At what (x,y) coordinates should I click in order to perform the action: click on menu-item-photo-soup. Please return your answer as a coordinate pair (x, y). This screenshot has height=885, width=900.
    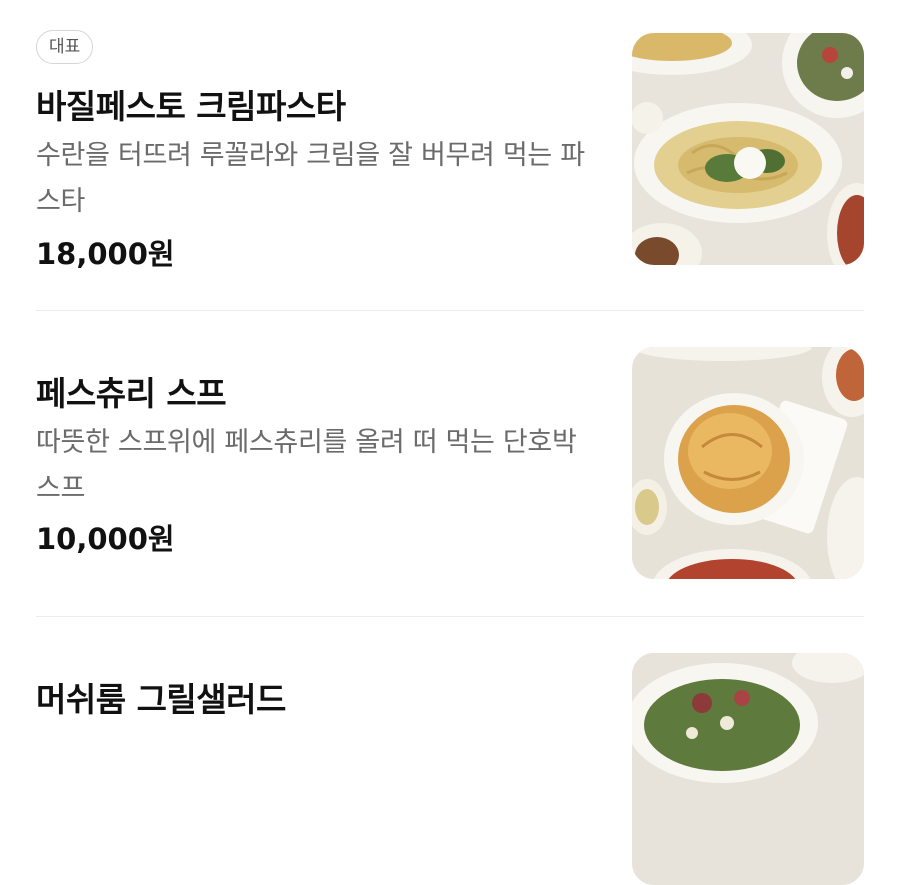
    Looking at the image, I should click on (748, 463).